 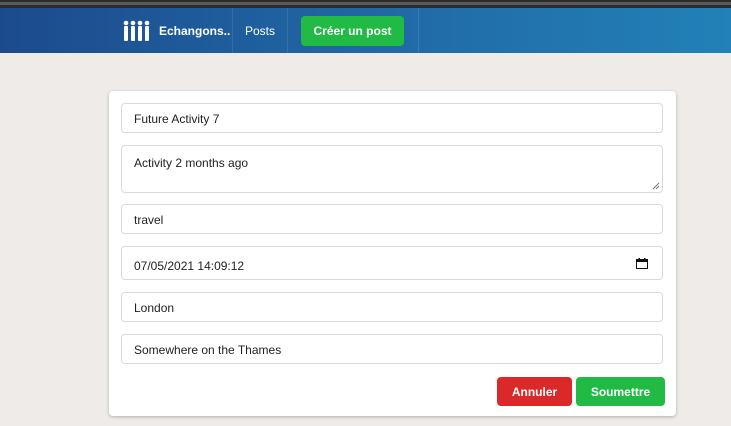 What do you see at coordinates (392, 263) in the screenshot?
I see `date-field: 07/05/2021 14:09:12` at bounding box center [392, 263].